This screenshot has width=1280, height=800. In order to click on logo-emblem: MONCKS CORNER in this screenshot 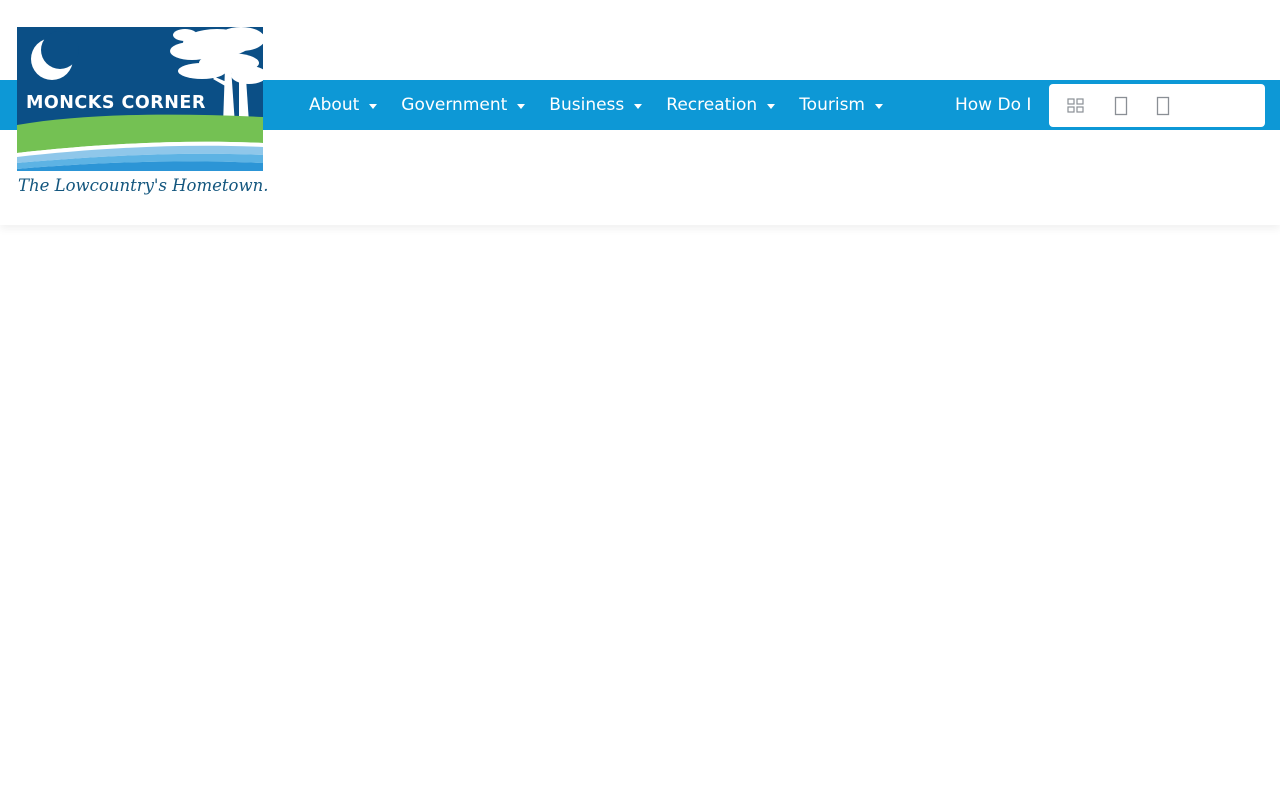, I will do `click(140, 99)`.